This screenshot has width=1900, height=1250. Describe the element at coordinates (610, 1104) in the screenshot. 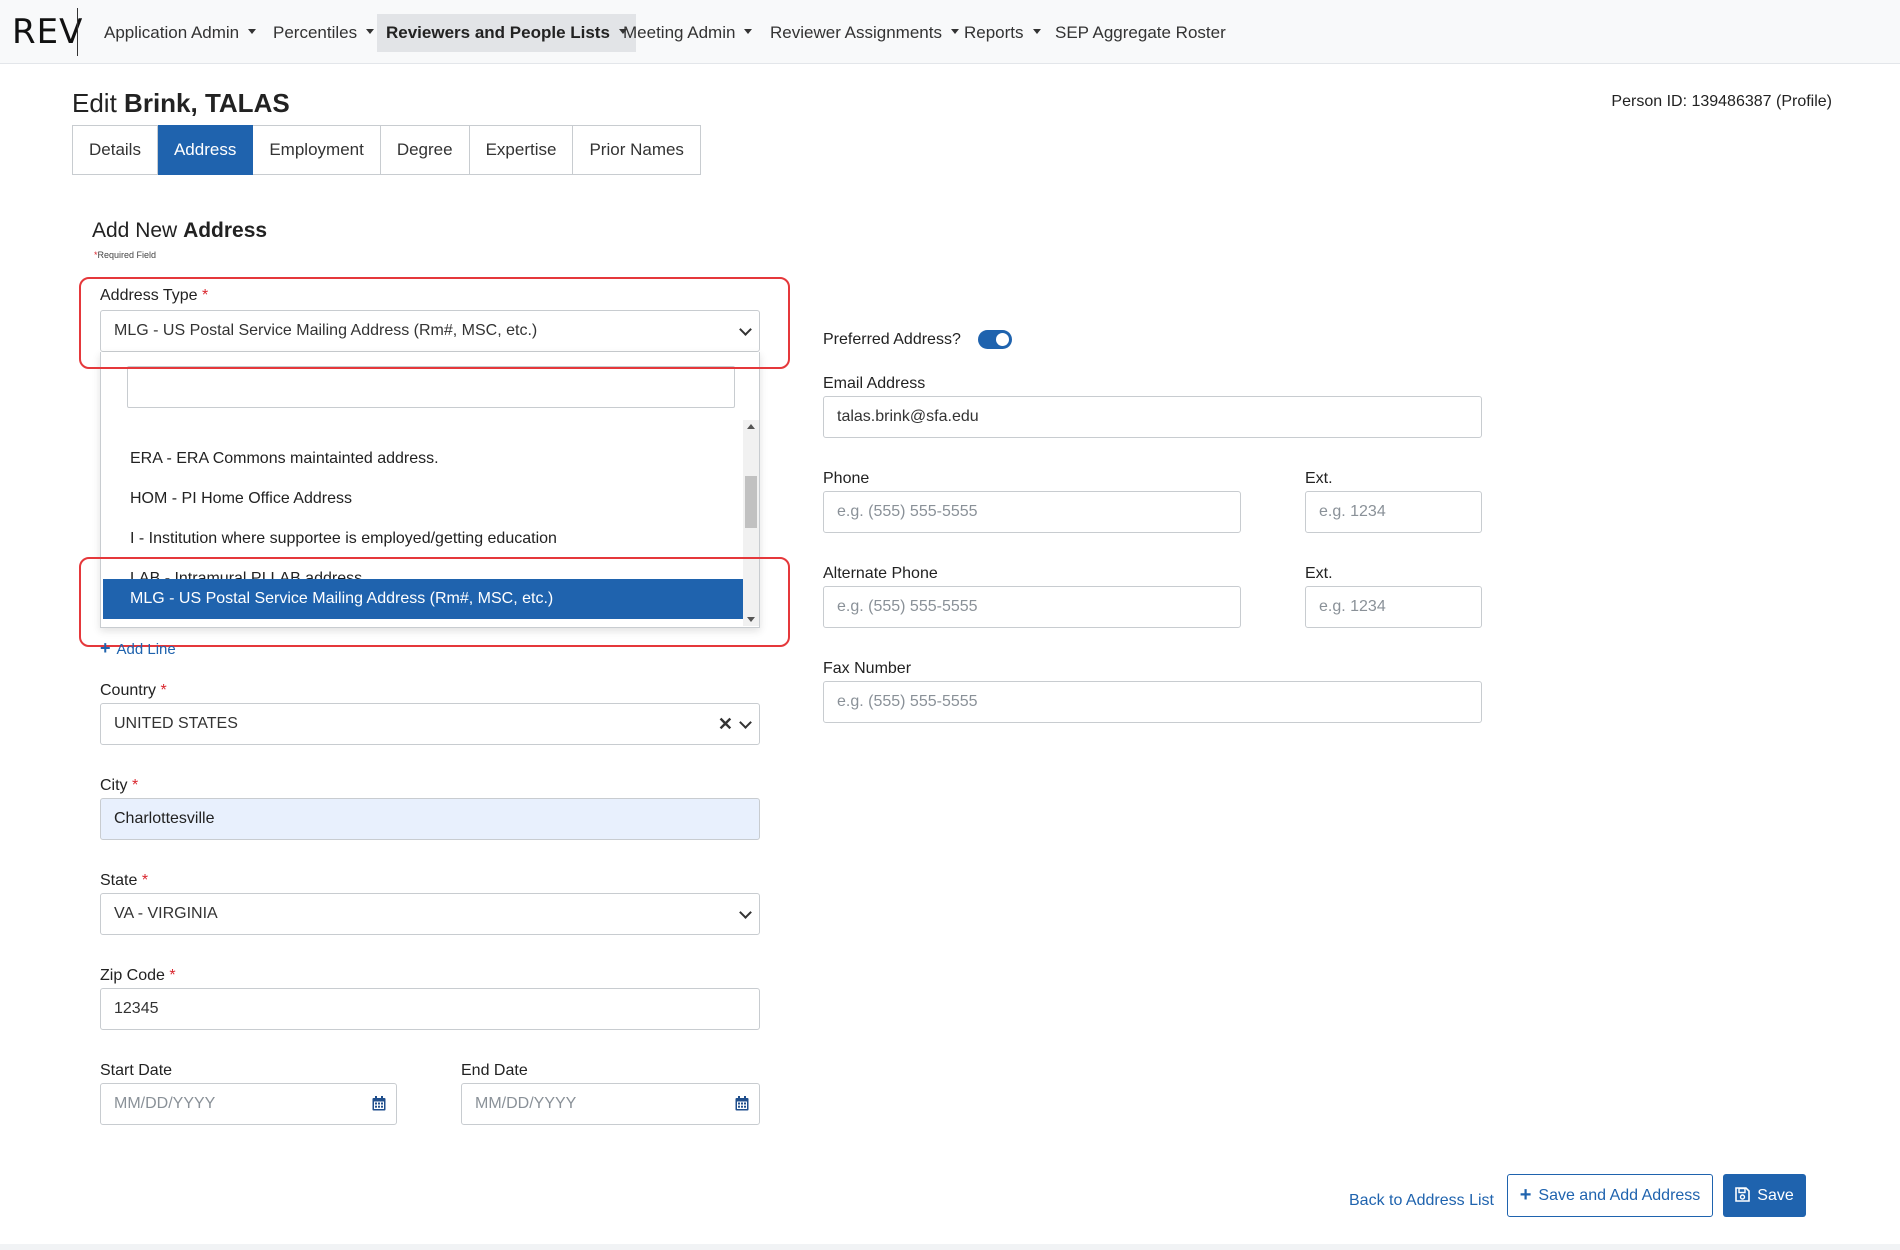

I see `end-date-input: MM/DD/YYYY` at that location.